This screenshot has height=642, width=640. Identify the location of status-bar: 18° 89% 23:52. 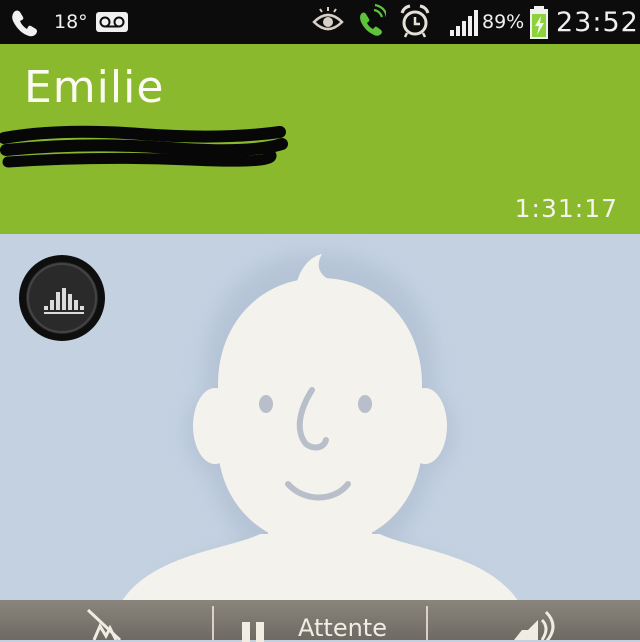
(320, 22).